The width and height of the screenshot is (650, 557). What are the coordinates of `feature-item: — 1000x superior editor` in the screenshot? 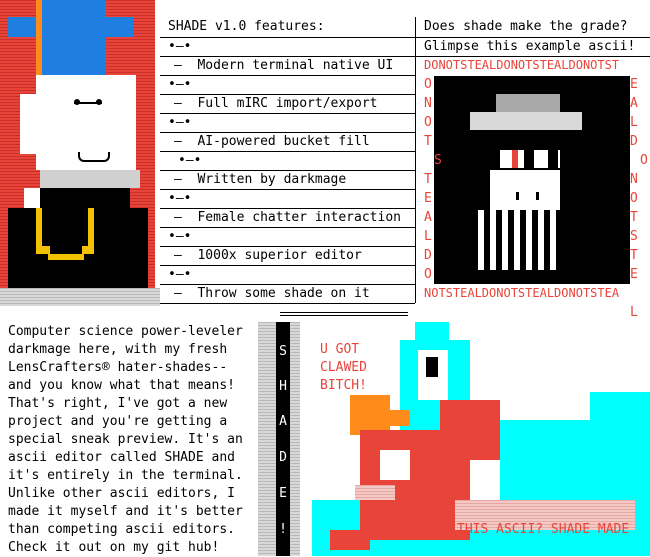 It's located at (268, 255).